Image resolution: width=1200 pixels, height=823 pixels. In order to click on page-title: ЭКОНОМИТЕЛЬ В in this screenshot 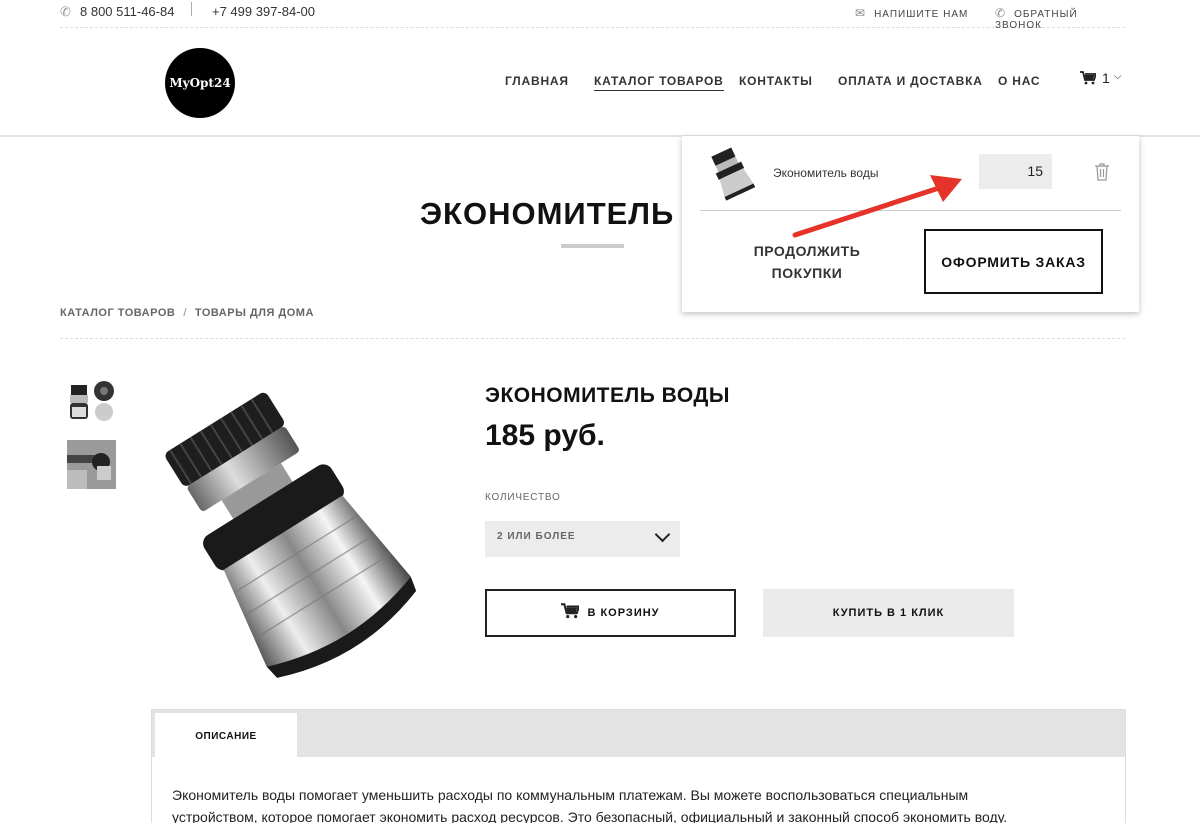, I will do `click(564, 213)`.